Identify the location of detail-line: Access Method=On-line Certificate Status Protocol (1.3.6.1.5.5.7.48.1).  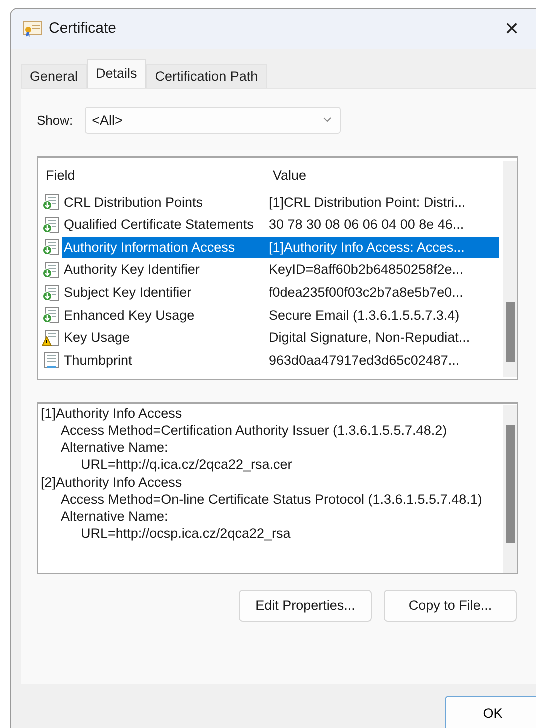
(272, 499).